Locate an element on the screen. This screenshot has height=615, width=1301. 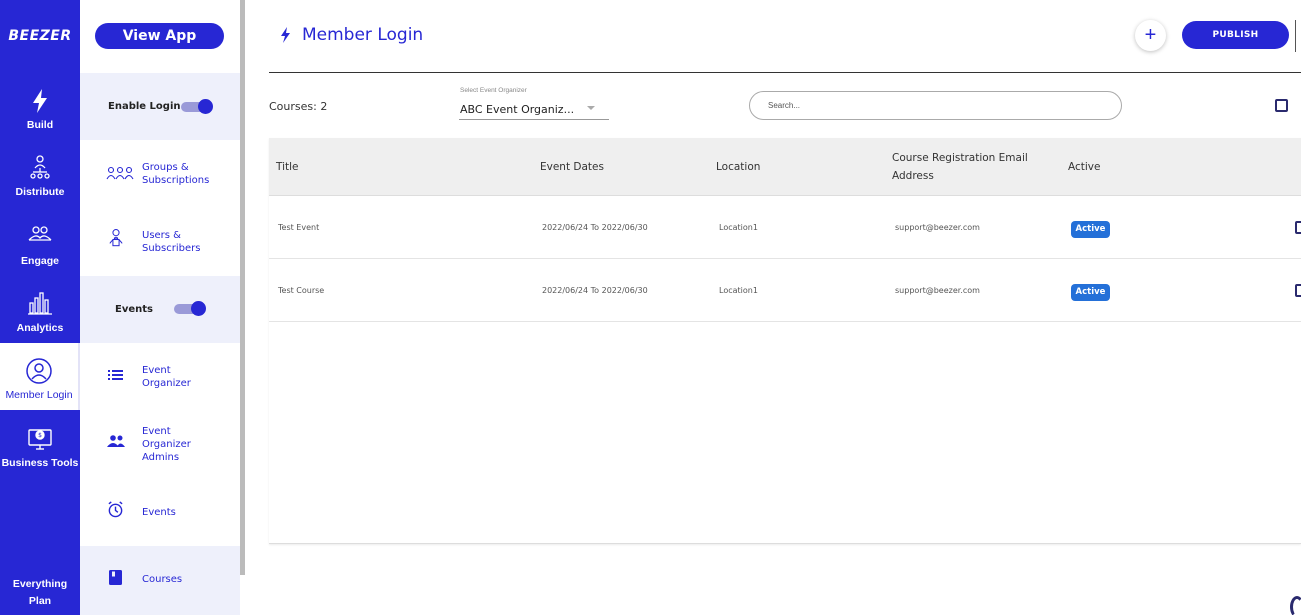
column-header-event-dates: Event Dates is located at coordinates (572, 167).